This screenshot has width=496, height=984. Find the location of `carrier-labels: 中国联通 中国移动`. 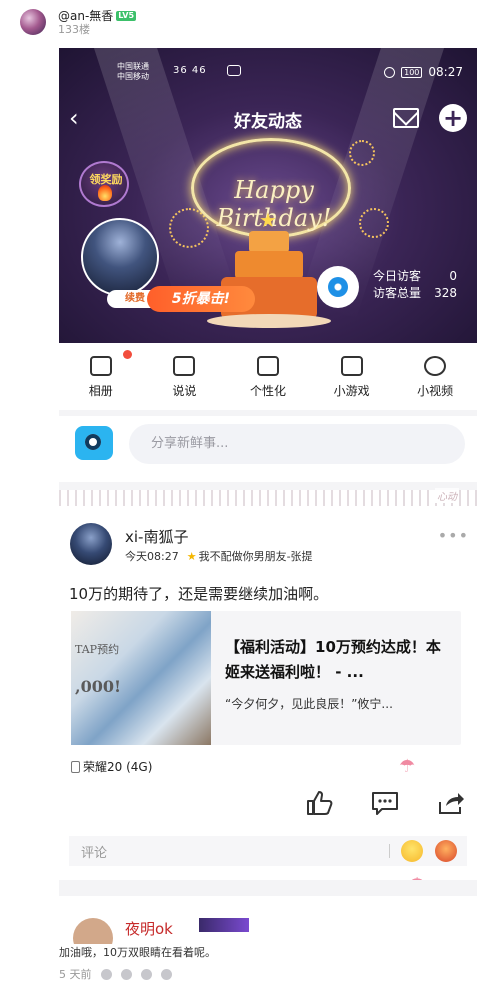

carrier-labels: 中国联通 中国移动 is located at coordinates (133, 71).